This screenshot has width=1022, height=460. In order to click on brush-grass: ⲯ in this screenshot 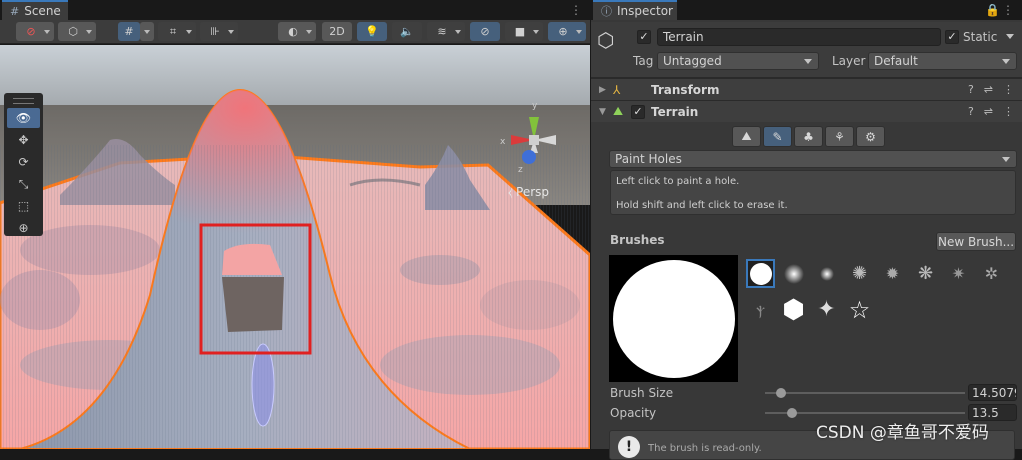, I will do `click(760, 309)`.